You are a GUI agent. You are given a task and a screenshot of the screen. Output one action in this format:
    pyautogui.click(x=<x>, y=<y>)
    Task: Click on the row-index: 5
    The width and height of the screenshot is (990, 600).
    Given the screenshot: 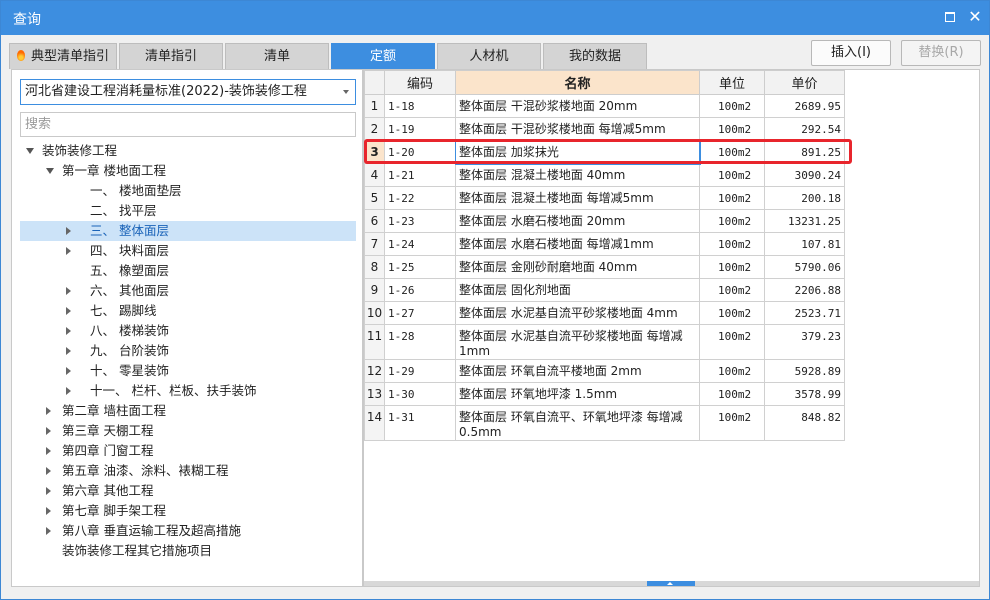 What is the action you would take?
    pyautogui.click(x=374, y=198)
    